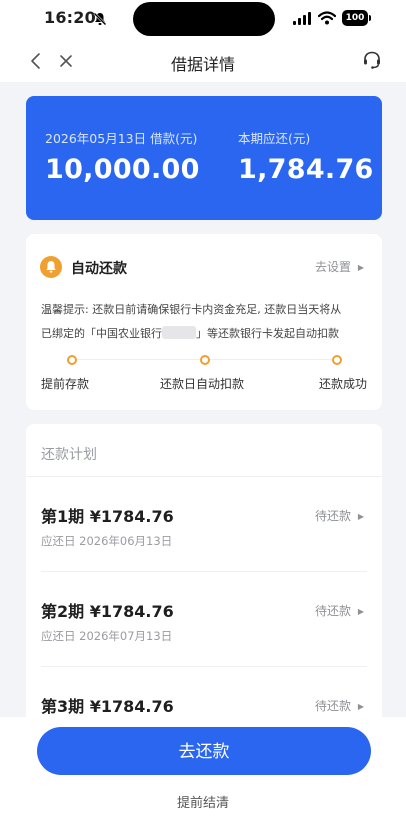 The image size is (406, 820). Describe the element at coordinates (107, 516) in the screenshot. I see `installment-title: 第1期 ¥1784.76` at that location.